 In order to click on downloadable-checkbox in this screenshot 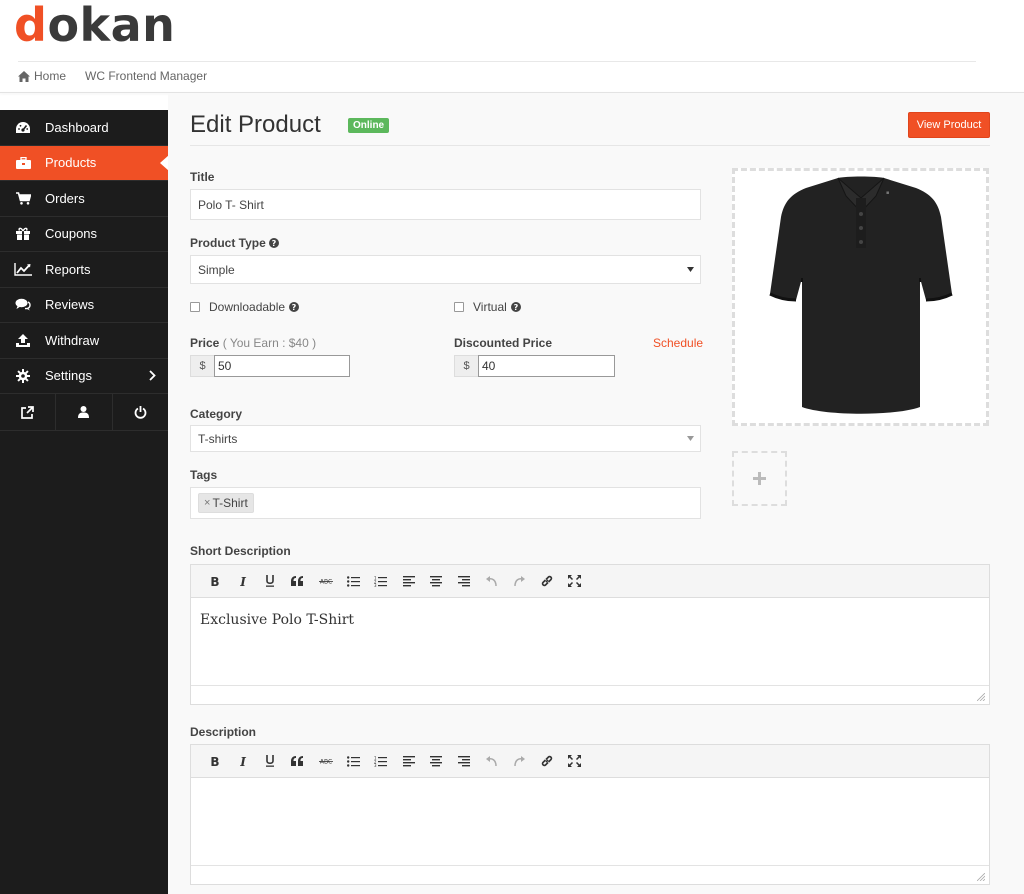, I will do `click(195, 307)`.